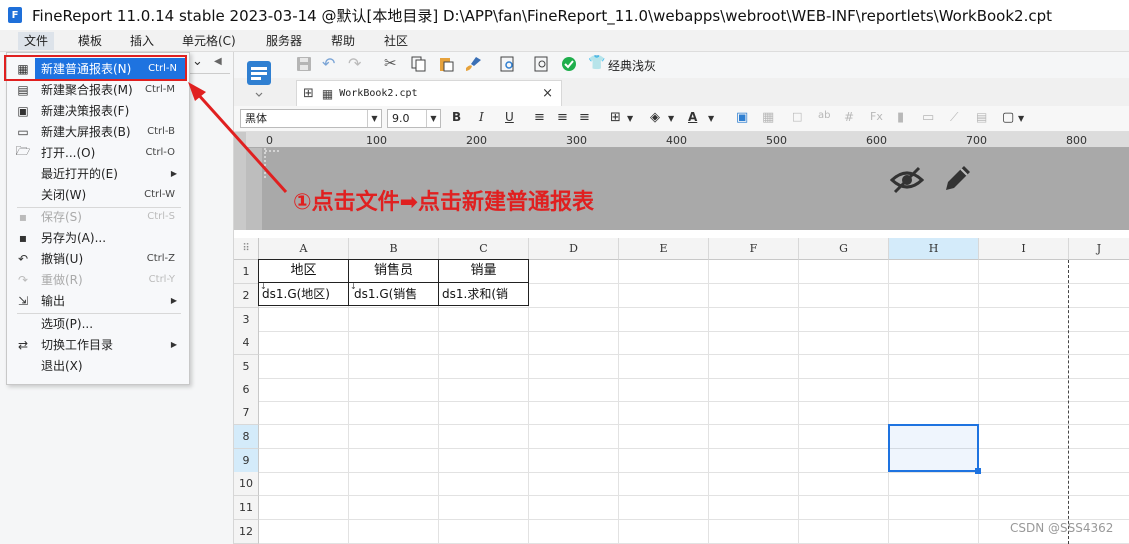 The width and height of the screenshot is (1129, 544). Describe the element at coordinates (98, 344) in the screenshot. I see `menu-item-switch-workdir: ⇄ 切换工作目录 ▶` at that location.